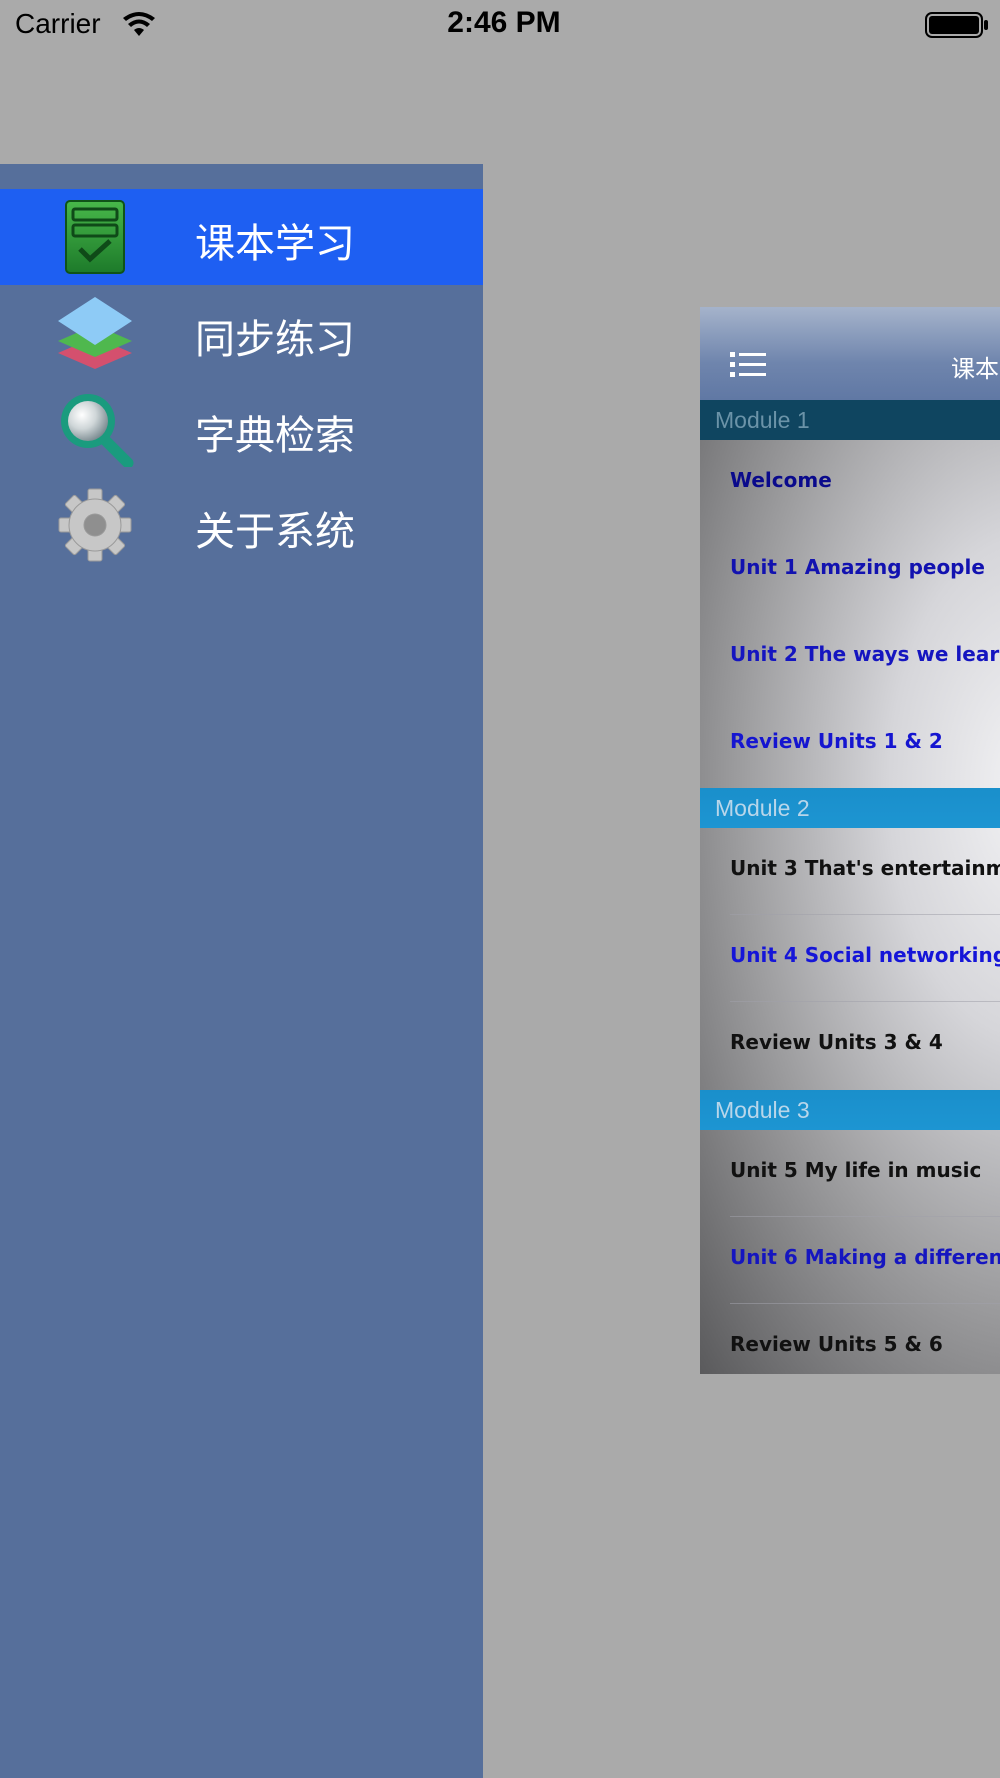 This screenshot has width=1000, height=1778. What do you see at coordinates (850, 353) in the screenshot?
I see `nav-bar: 课本` at bounding box center [850, 353].